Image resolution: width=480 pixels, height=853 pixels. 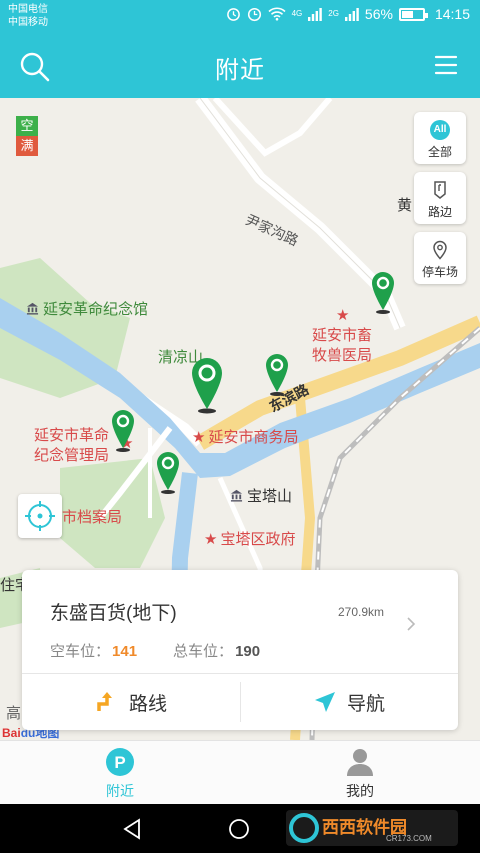 I want to click on map-label-commerce-bureau: ★ 延安市商务局, so click(x=245, y=436).